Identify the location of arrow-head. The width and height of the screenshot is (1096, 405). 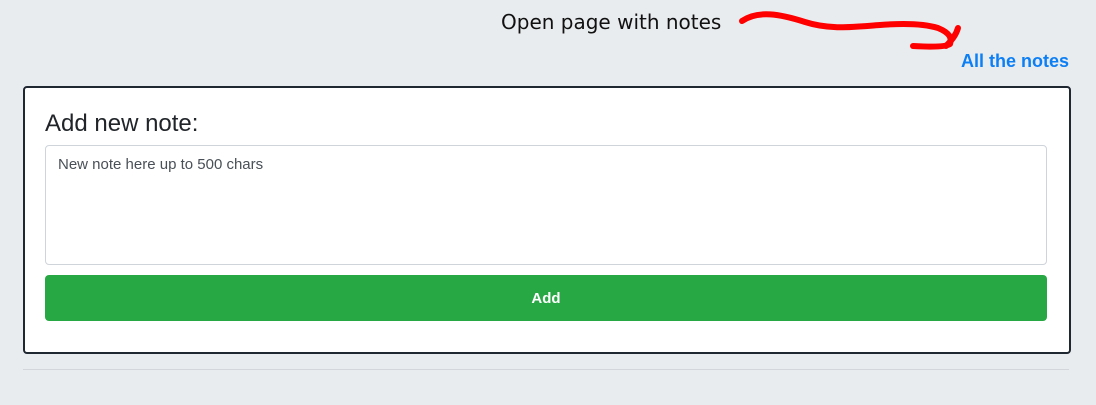
(952, 37).